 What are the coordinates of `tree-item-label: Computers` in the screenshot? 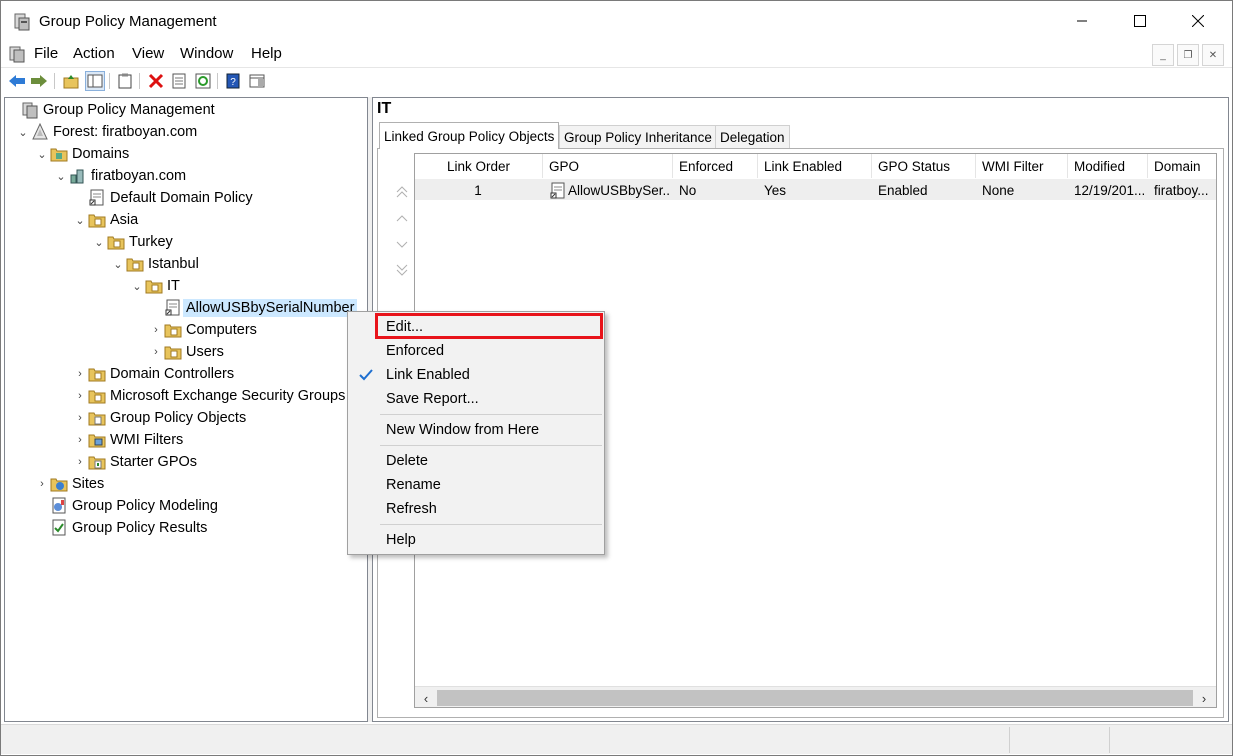 It's located at (221, 330).